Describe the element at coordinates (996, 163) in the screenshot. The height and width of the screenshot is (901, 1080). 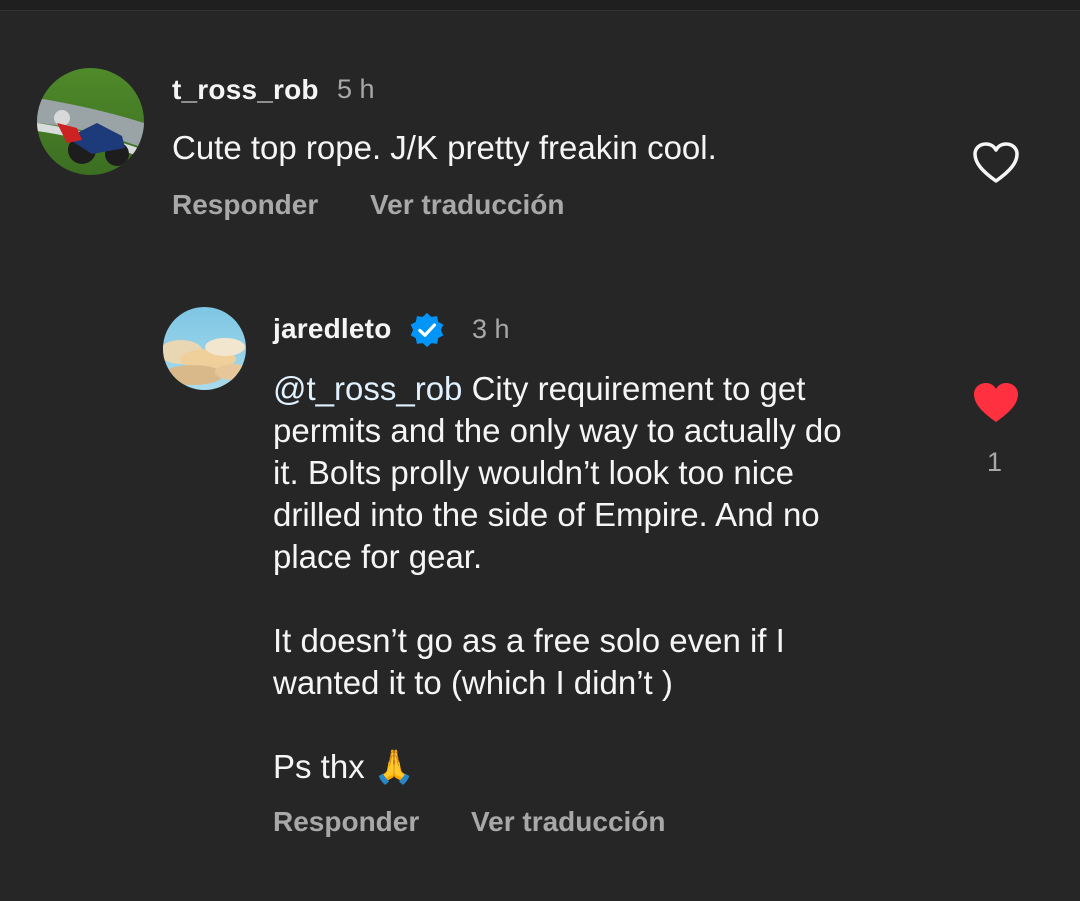
I see `heart-outline-icon` at that location.